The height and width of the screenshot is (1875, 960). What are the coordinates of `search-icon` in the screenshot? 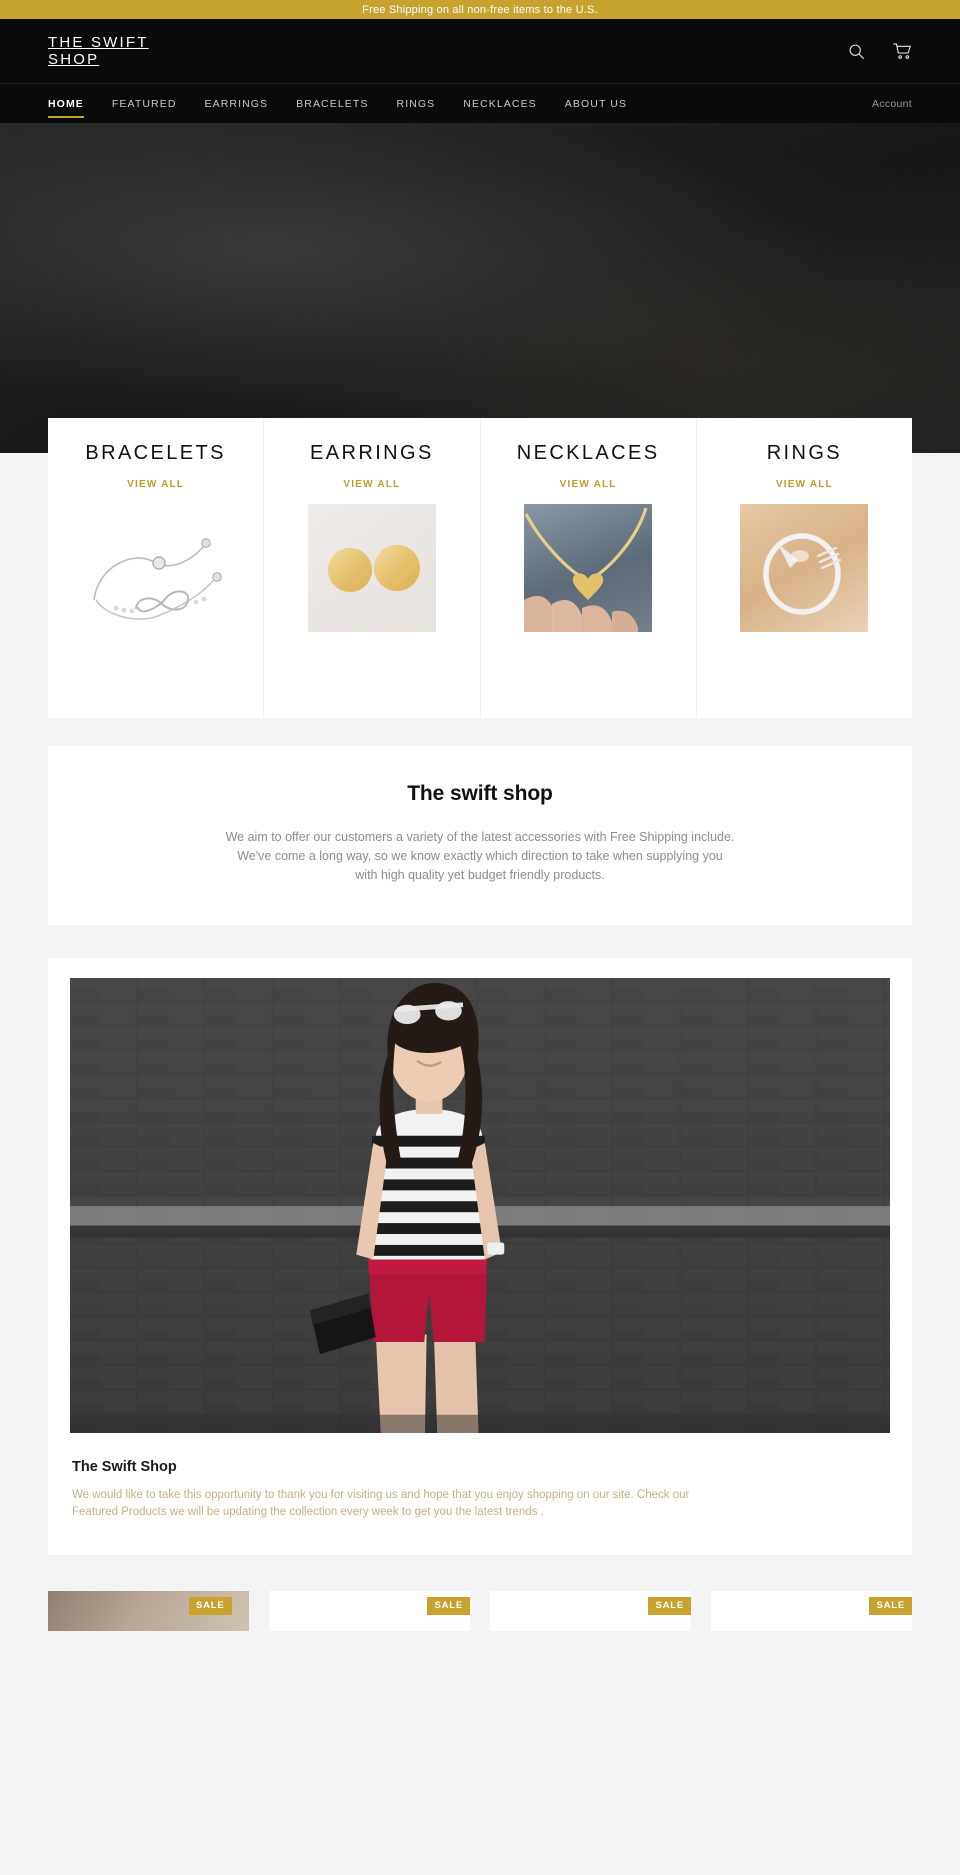 It's located at (856, 51).